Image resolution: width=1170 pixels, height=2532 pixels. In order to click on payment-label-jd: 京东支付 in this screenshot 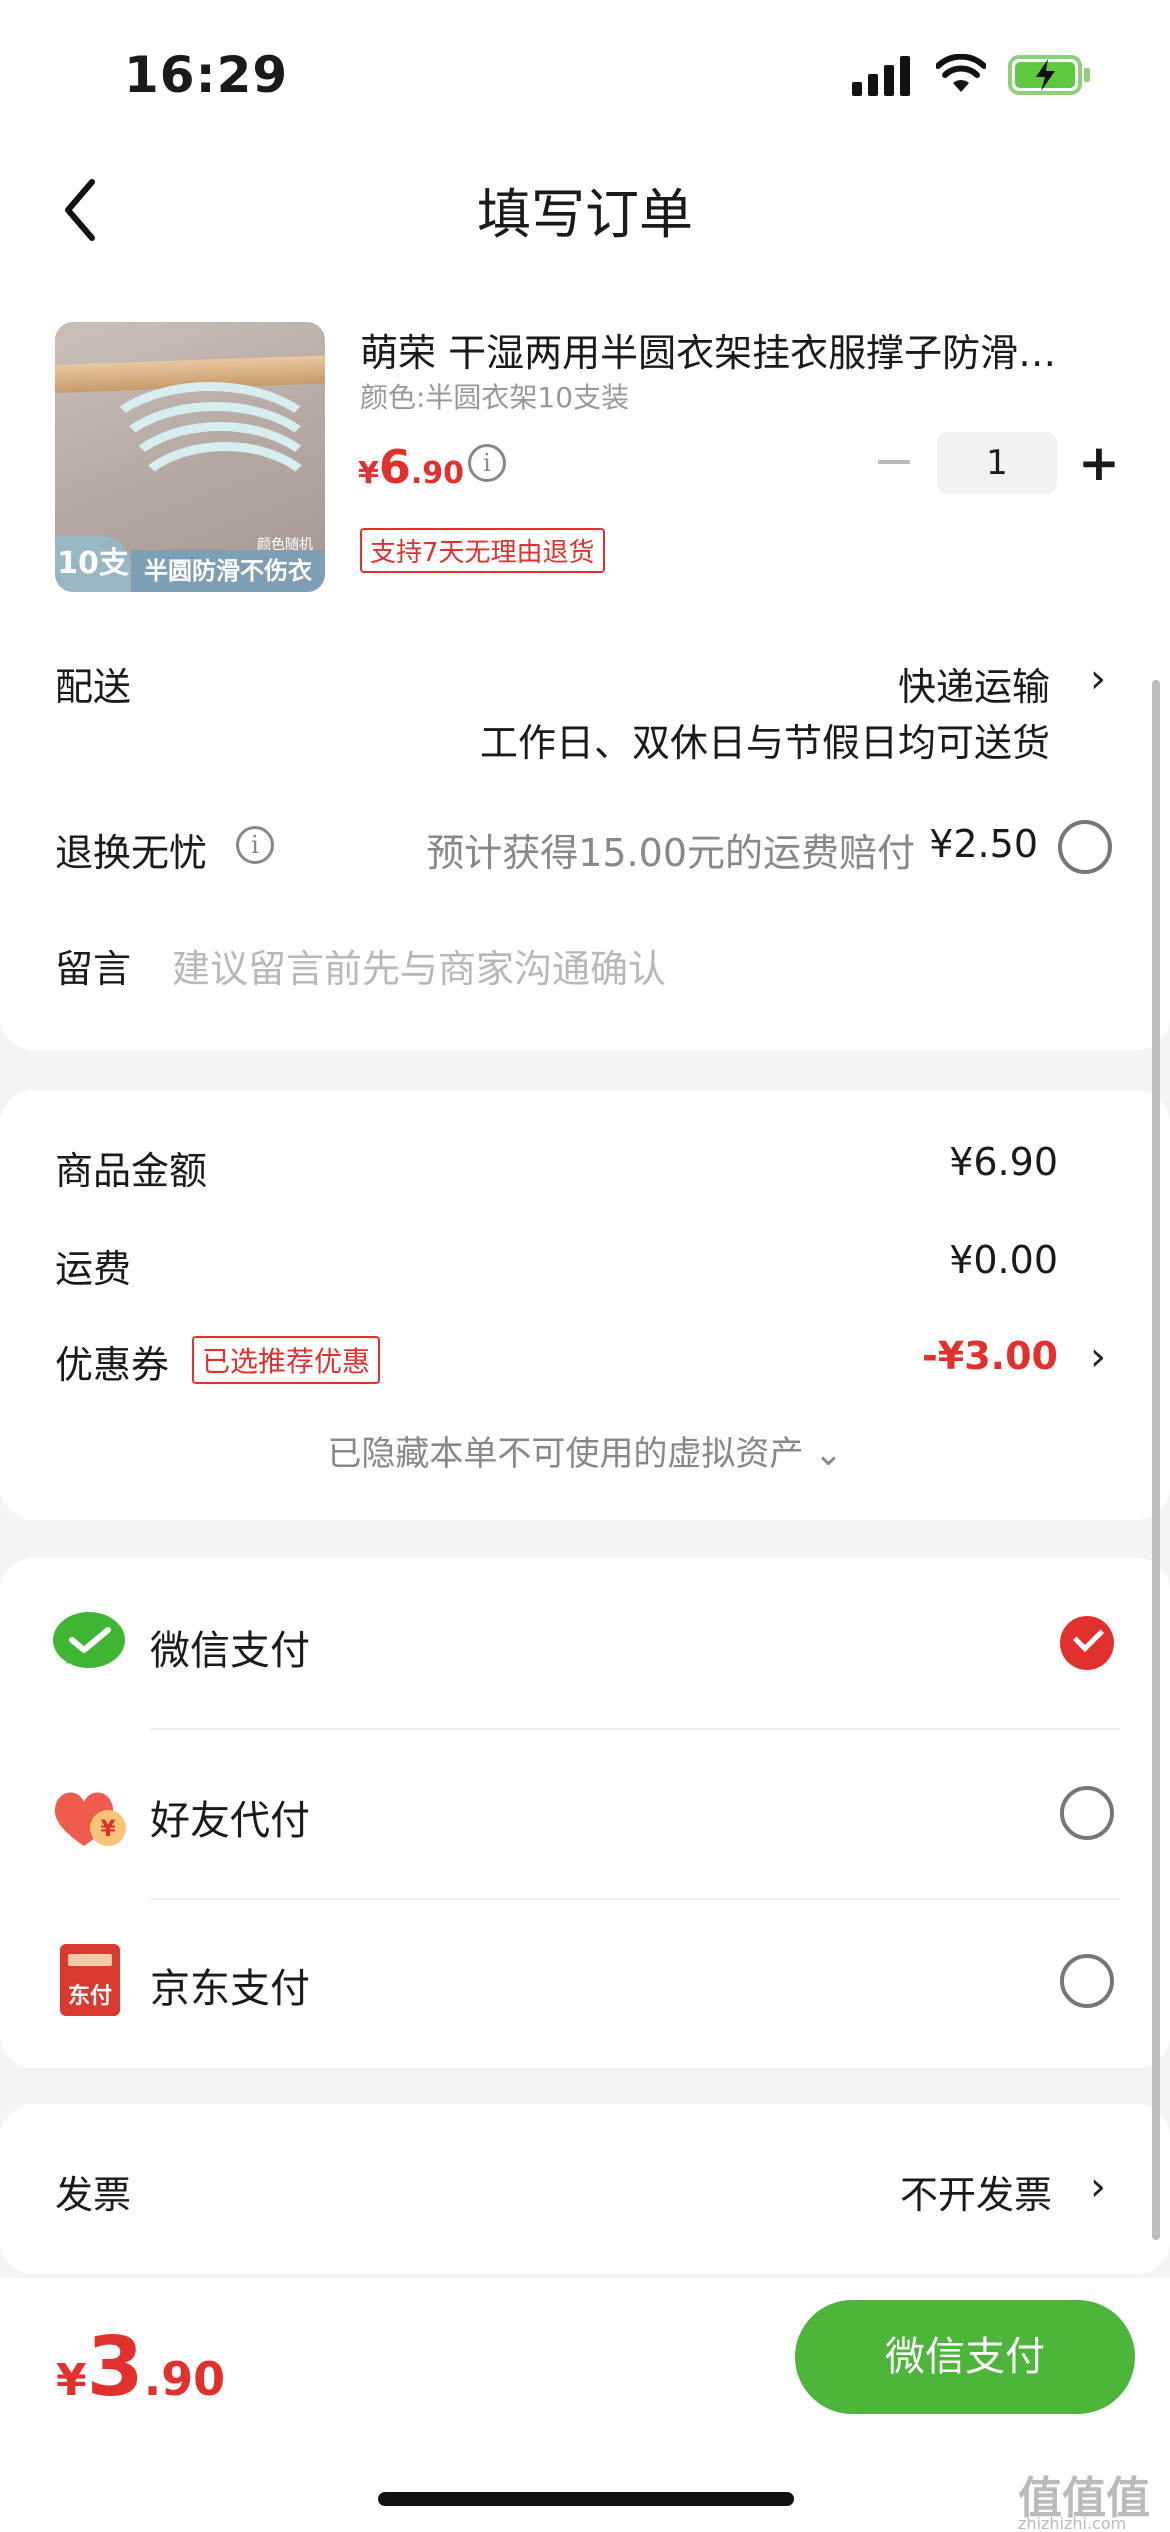, I will do `click(230, 1989)`.